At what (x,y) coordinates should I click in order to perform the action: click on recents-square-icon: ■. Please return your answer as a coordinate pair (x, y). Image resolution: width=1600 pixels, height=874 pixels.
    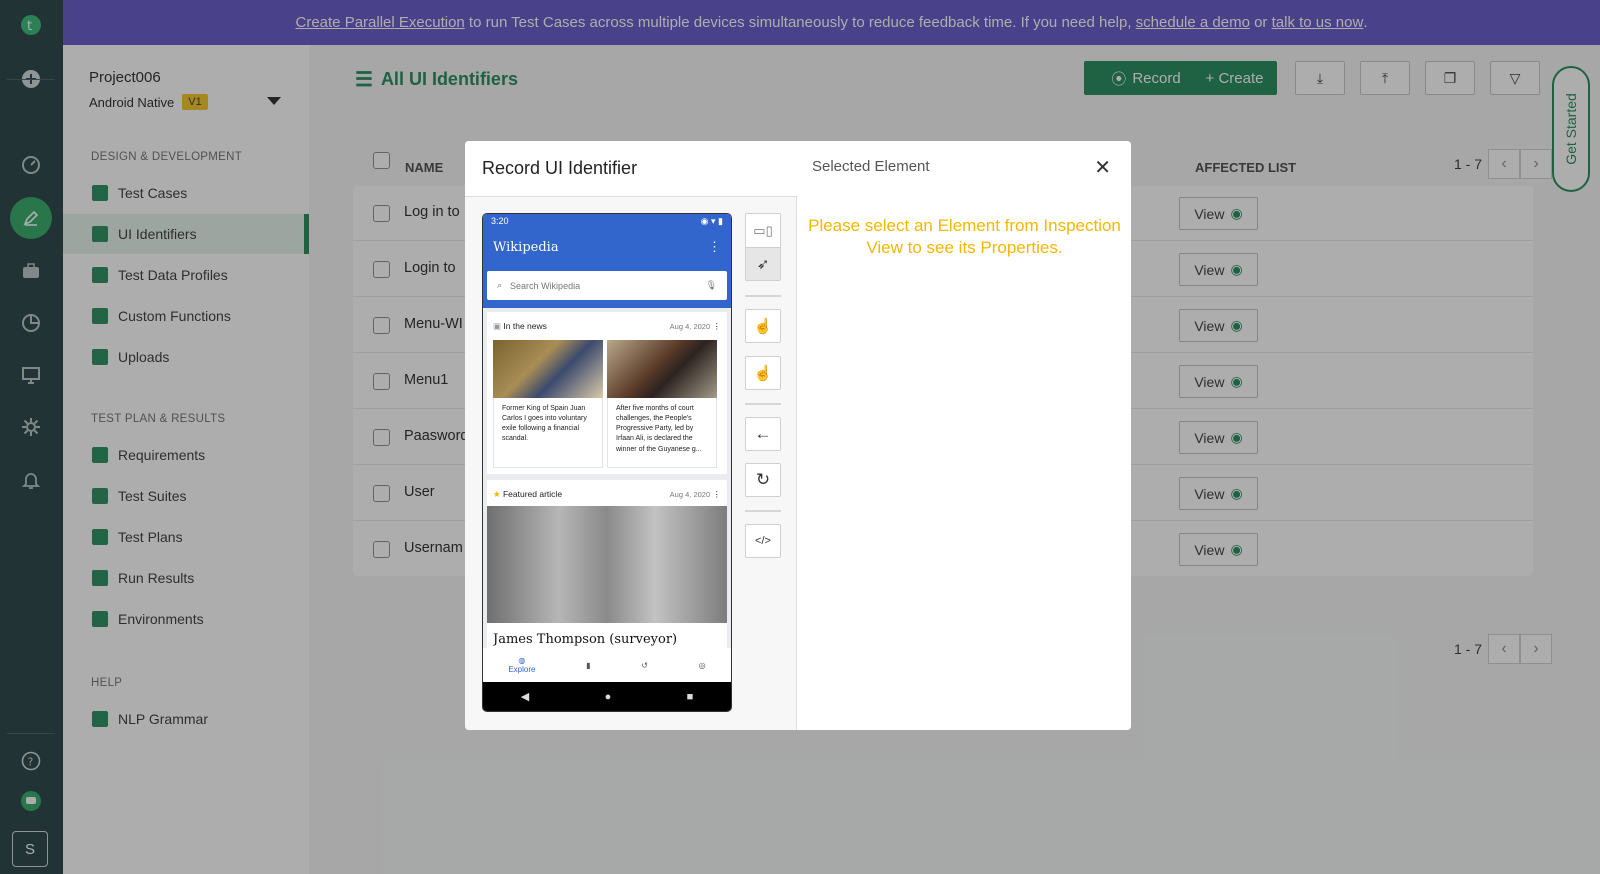
    Looking at the image, I should click on (690, 697).